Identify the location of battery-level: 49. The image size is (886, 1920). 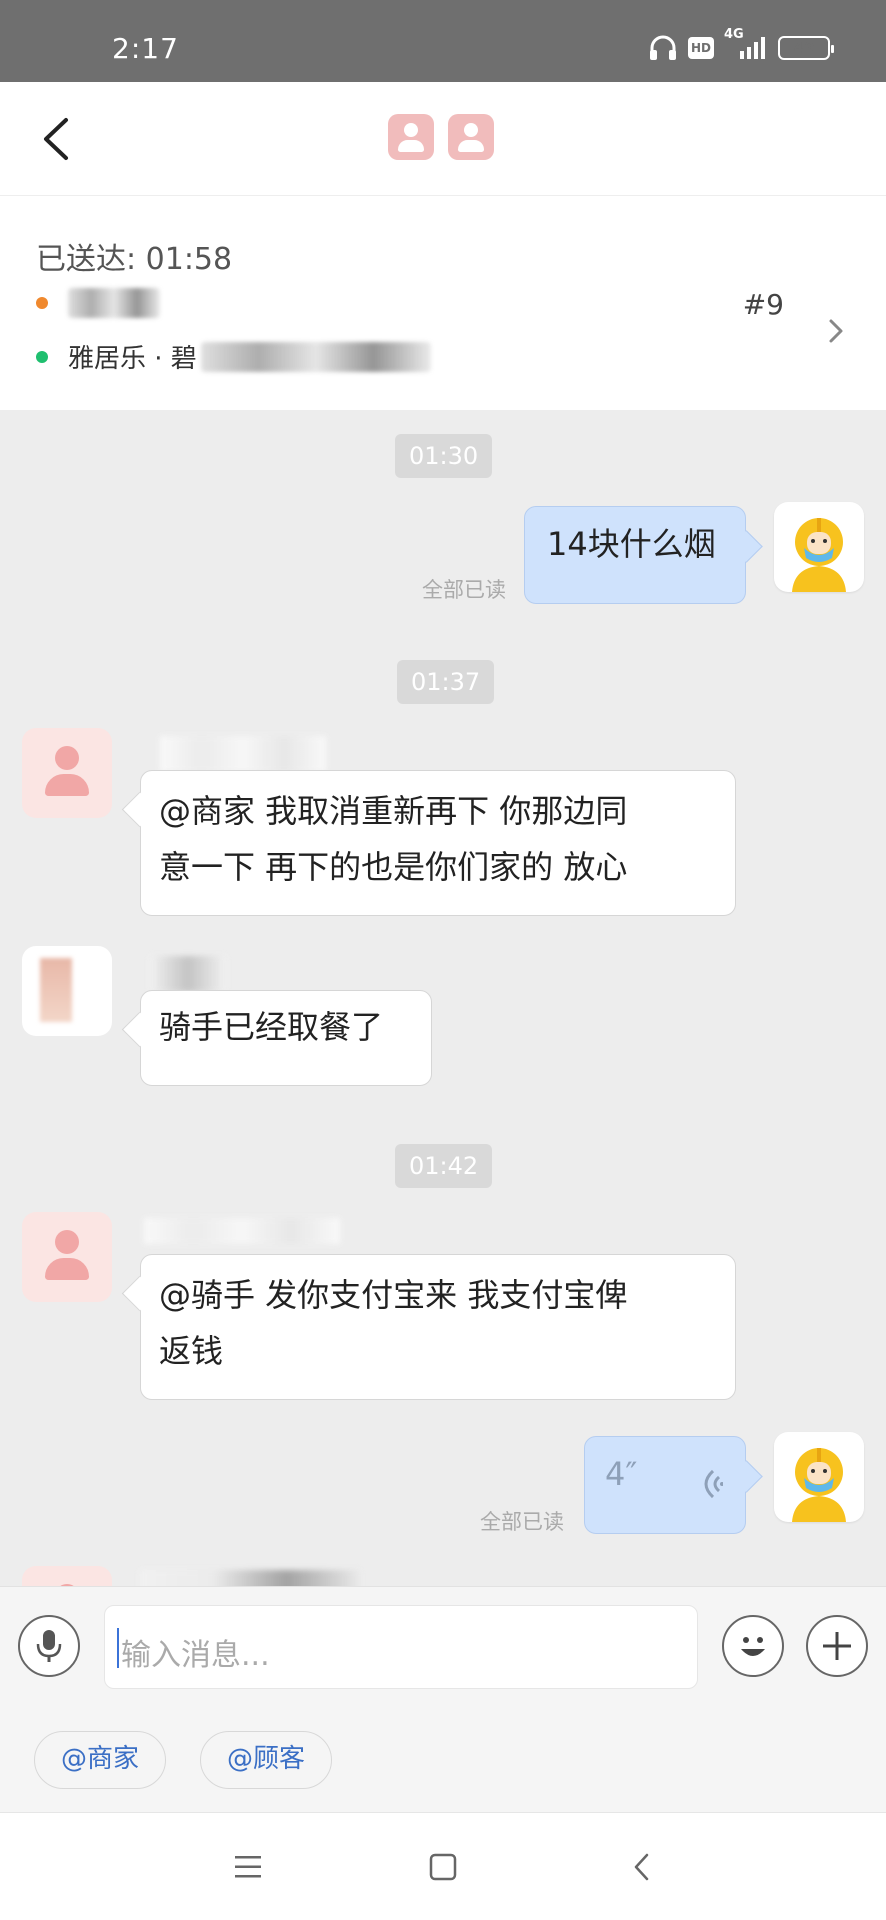
(804, 48).